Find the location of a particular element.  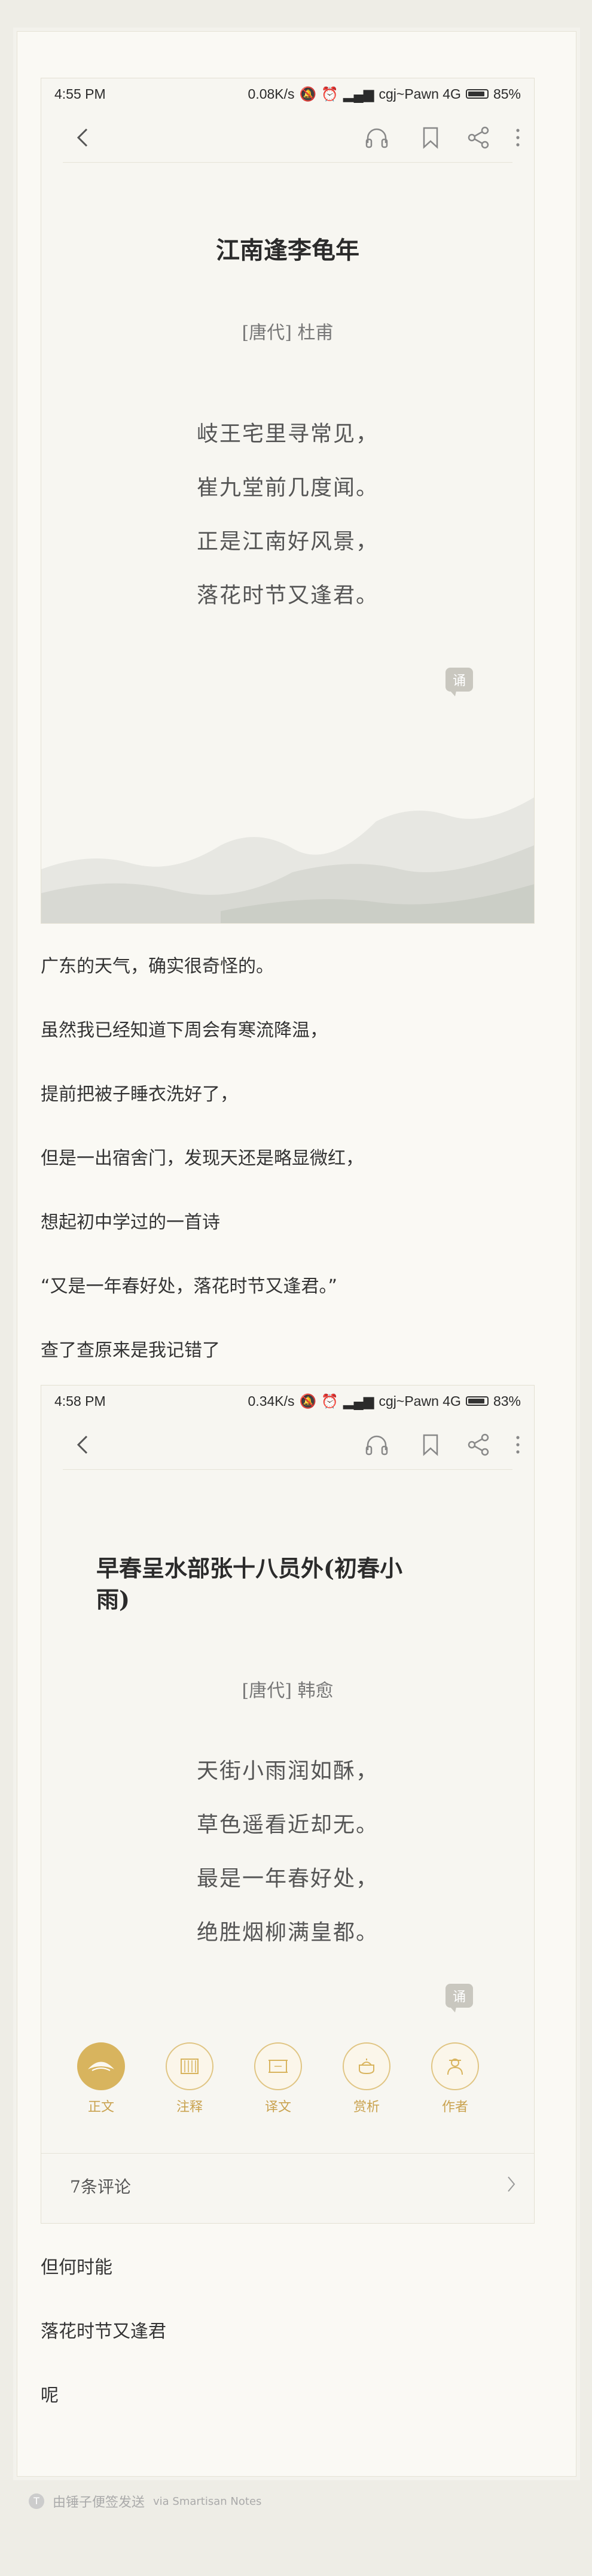

status-battery: 83% is located at coordinates (507, 1401).